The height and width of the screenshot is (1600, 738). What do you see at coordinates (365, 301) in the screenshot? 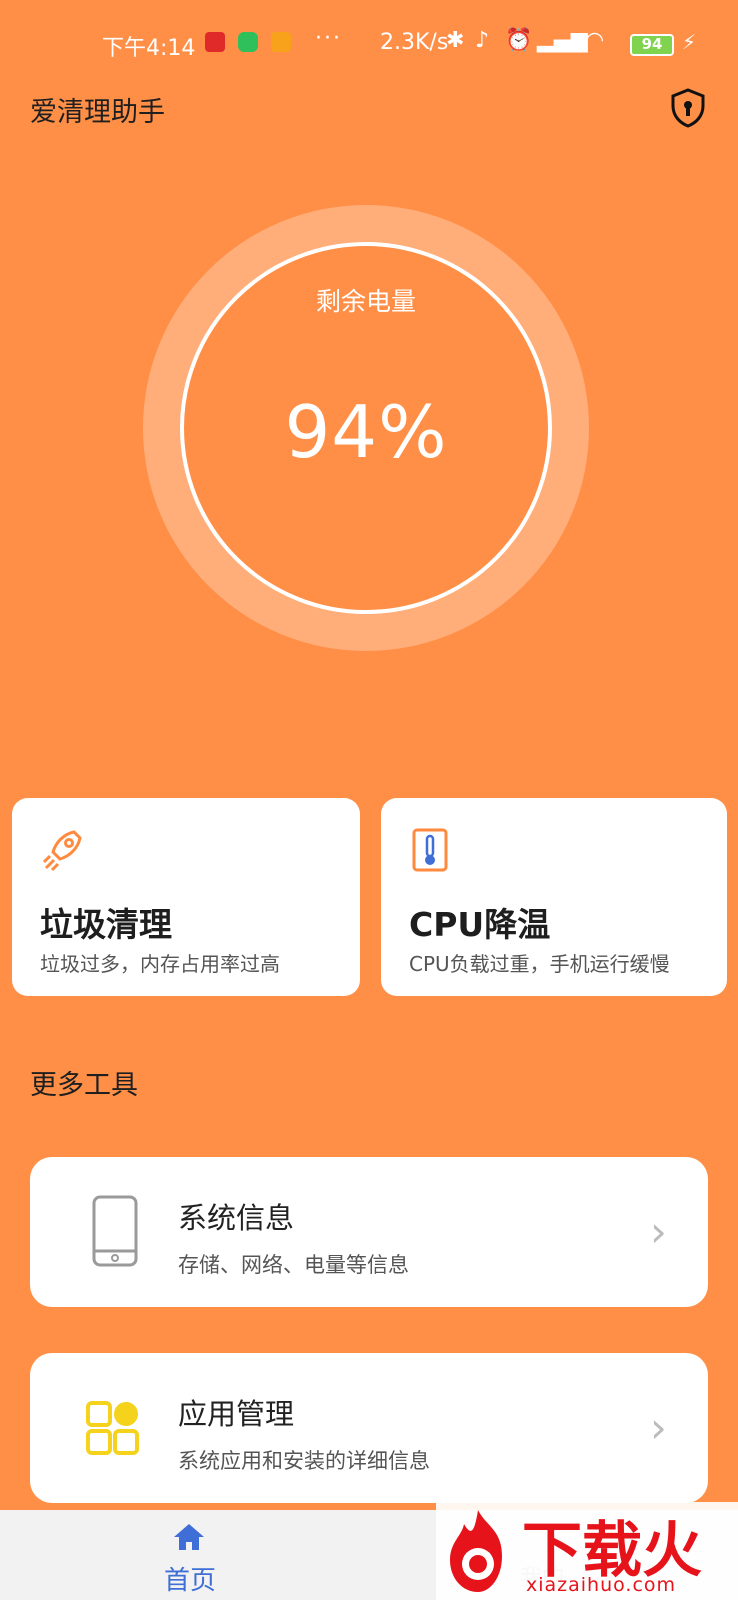
I see `battery-gauge-label: 剩余电量` at bounding box center [365, 301].